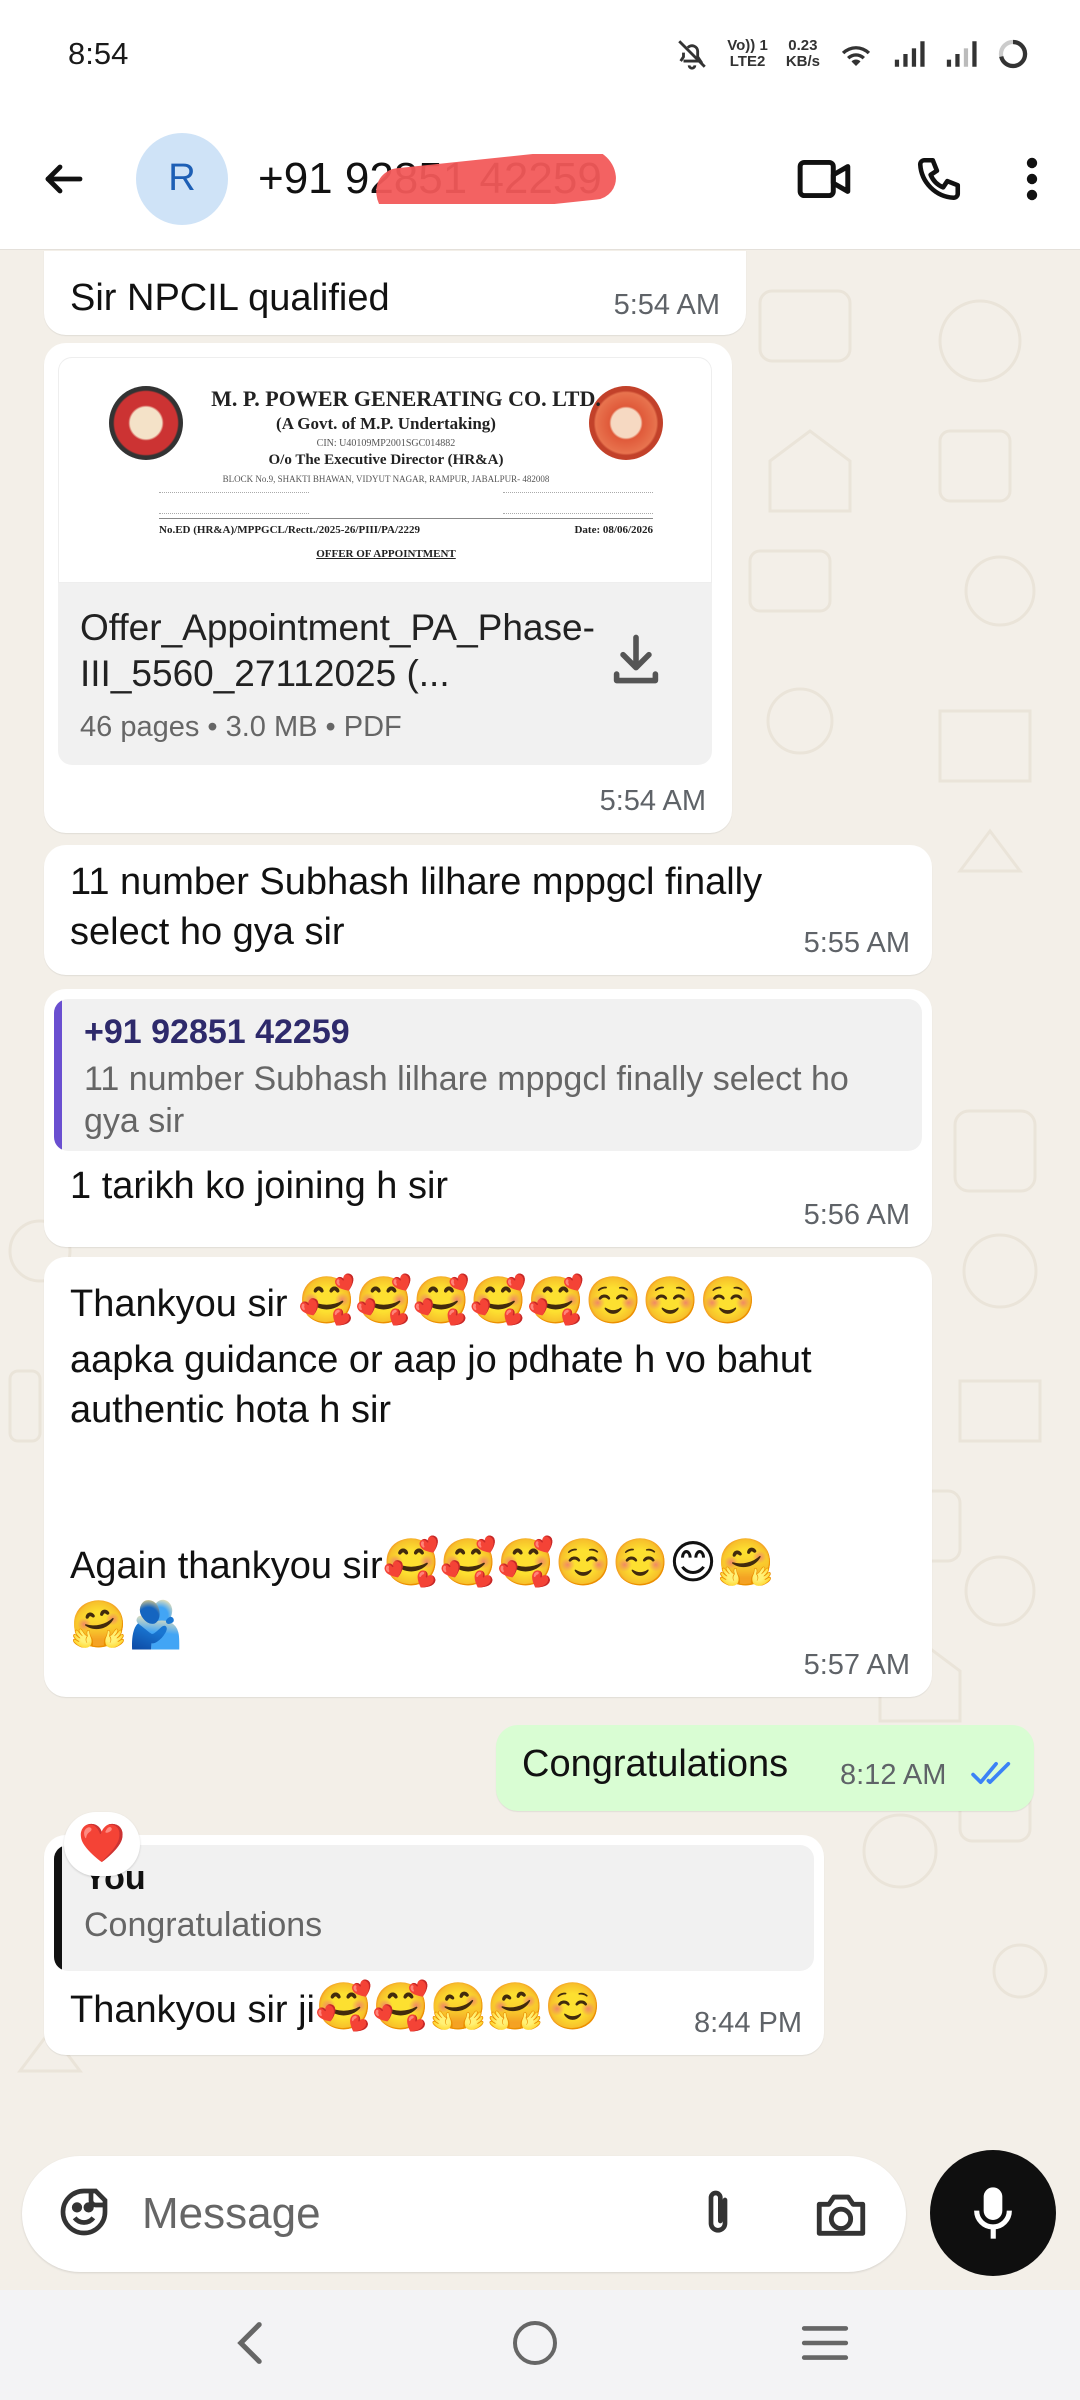  Describe the element at coordinates (231, 2214) in the screenshot. I see `message-input: Message` at that location.